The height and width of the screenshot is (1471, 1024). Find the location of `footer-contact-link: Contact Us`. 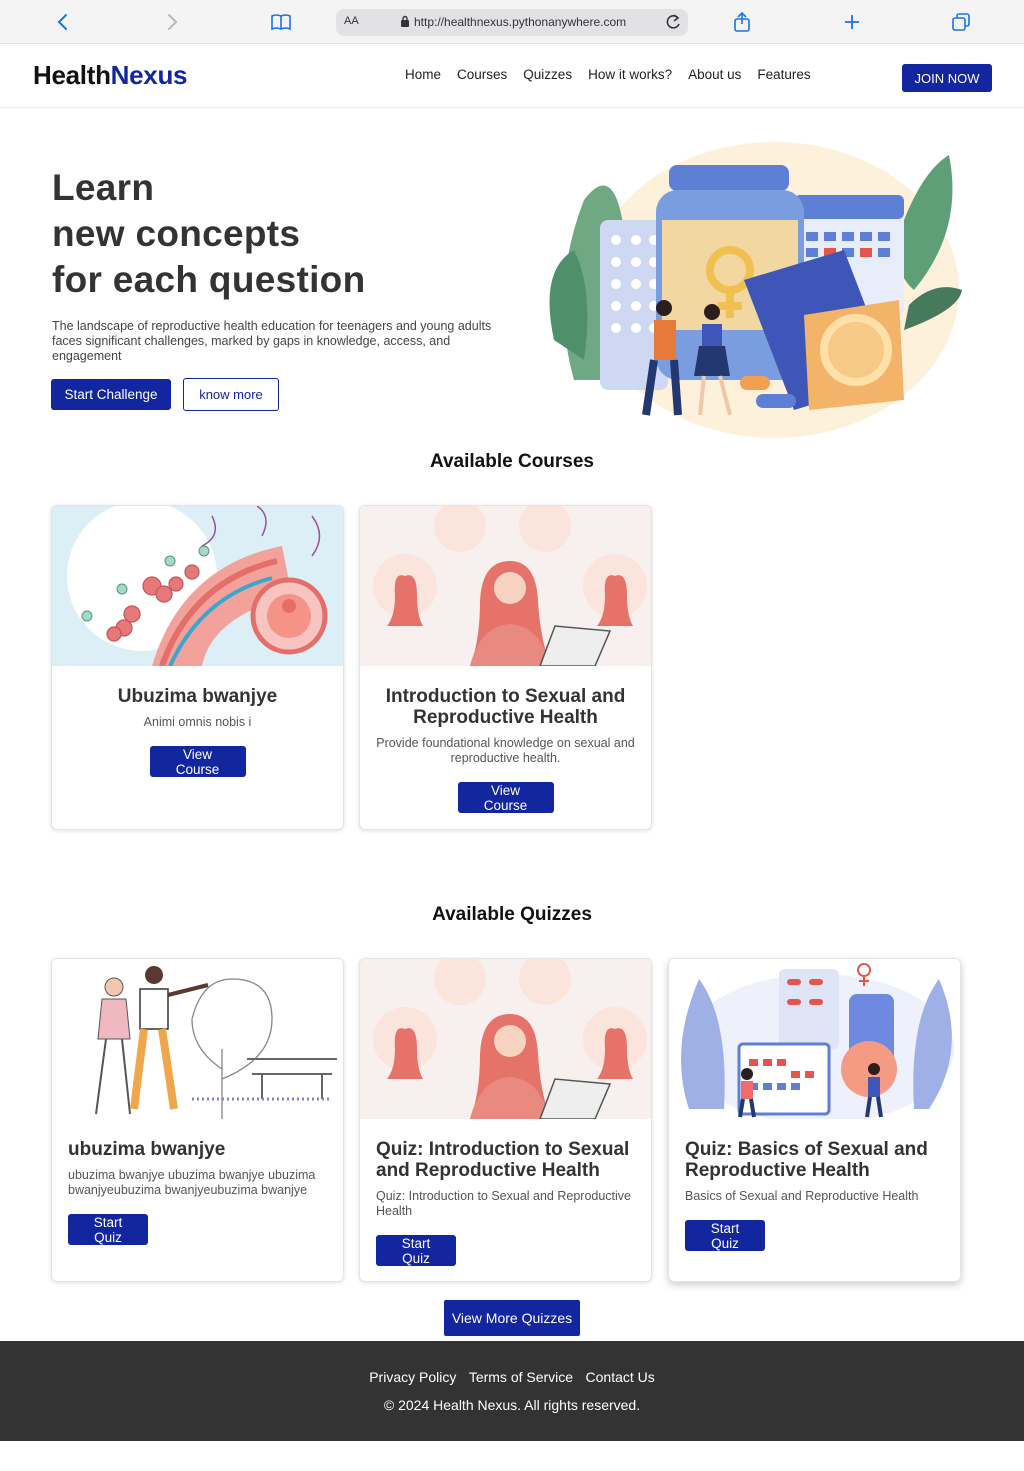

footer-contact-link: Contact Us is located at coordinates (620, 1377).